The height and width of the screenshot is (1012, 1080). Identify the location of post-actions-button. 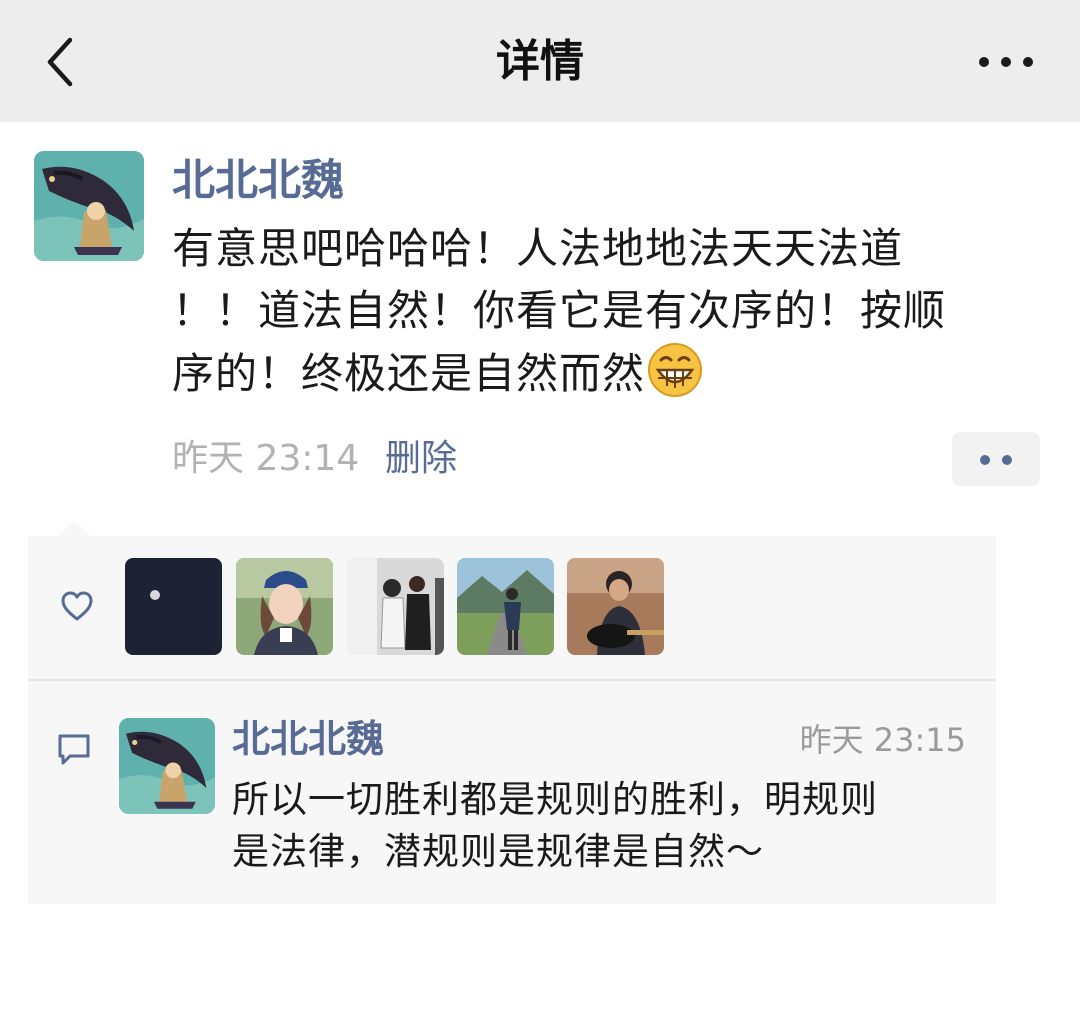
(996, 459).